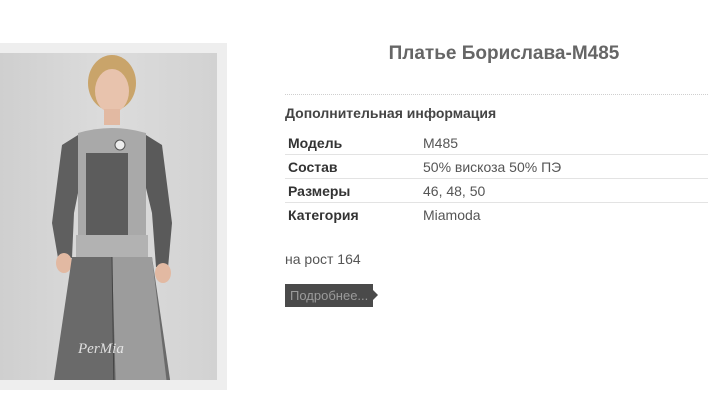  I want to click on info-label-composition: Состав, so click(352, 166).